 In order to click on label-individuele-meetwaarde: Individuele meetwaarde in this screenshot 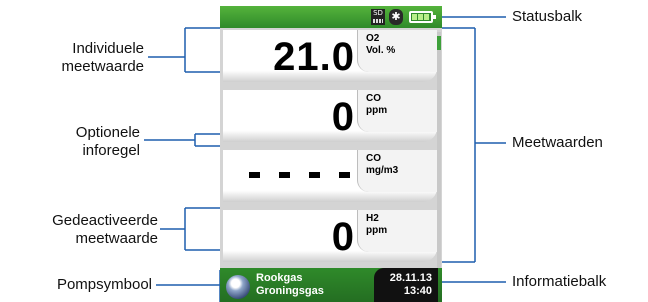, I will do `click(102, 57)`.